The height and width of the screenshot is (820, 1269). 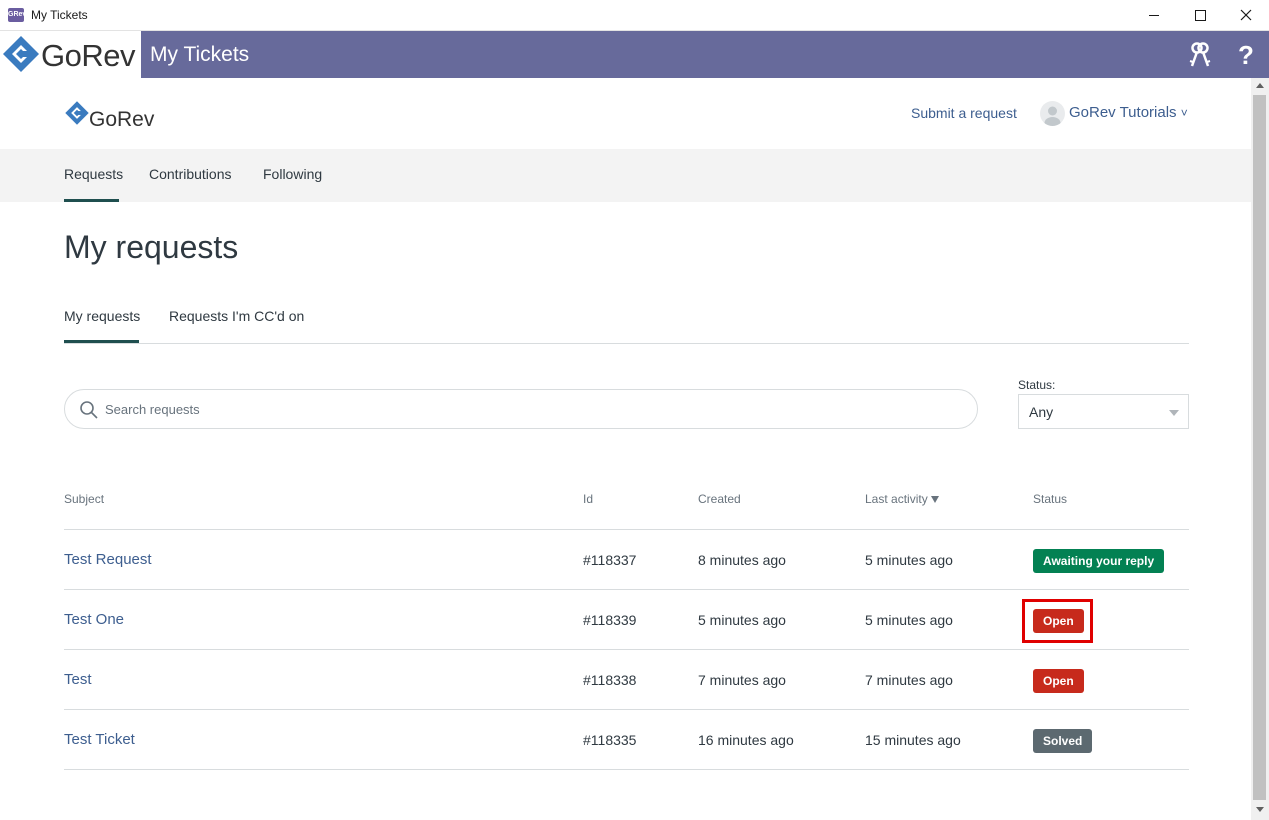 What do you see at coordinates (99, 739) in the screenshot?
I see `ticket-subject-link: Test Ticket` at bounding box center [99, 739].